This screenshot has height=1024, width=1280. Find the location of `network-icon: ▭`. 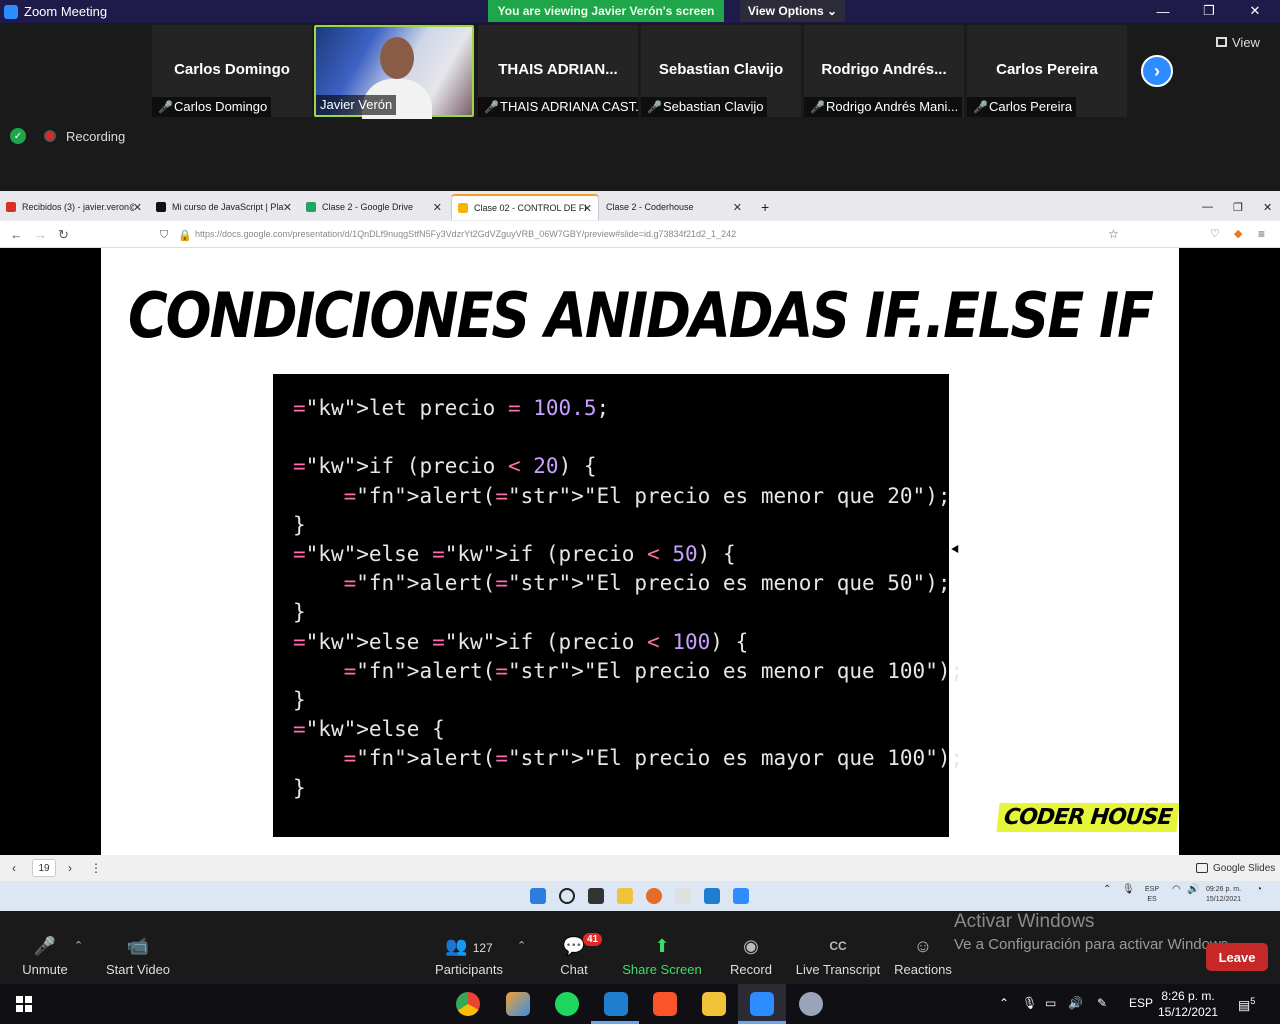

network-icon: ▭ is located at coordinates (1050, 1003).